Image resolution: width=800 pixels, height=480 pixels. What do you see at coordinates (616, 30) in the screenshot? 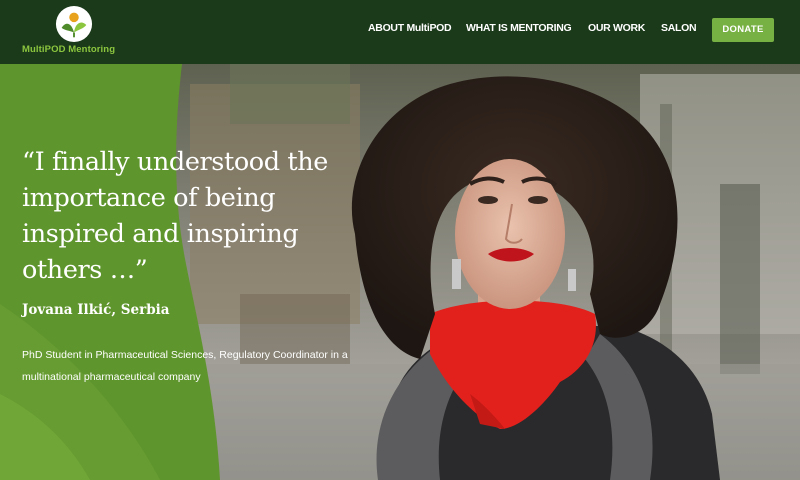
I see `nav-our-work: OUR WORK` at bounding box center [616, 30].